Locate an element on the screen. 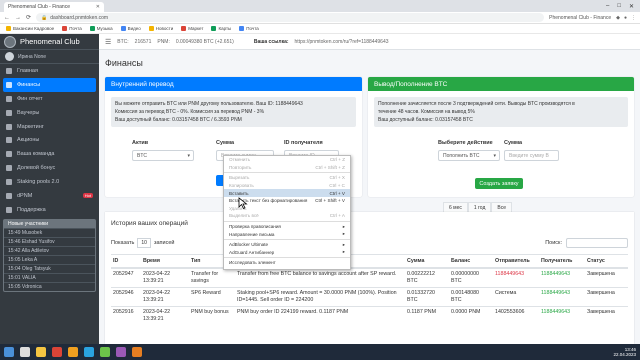 The image size is (640, 360). table-search: Поиск: is located at coordinates (586, 243).